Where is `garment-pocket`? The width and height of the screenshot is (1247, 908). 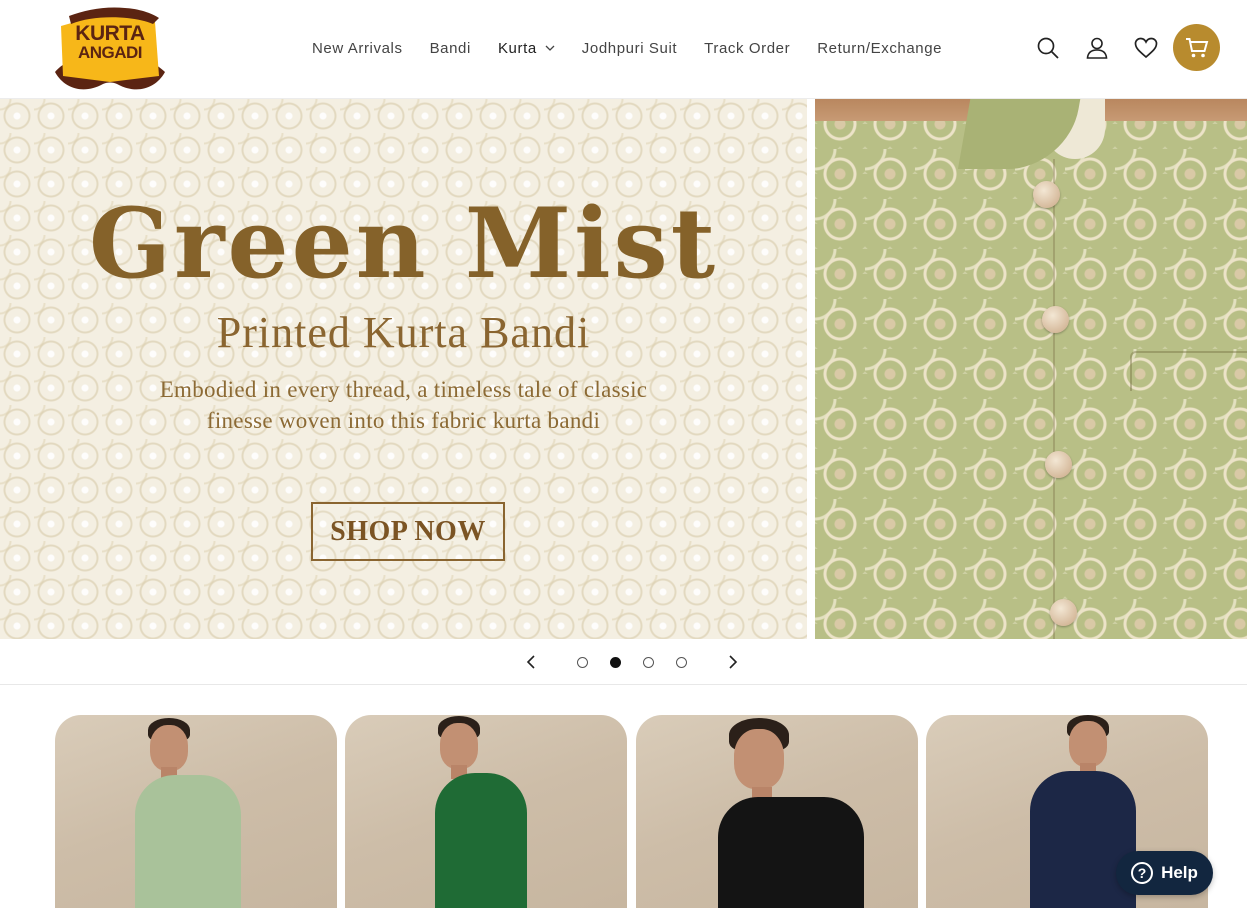 garment-pocket is located at coordinates (1188, 371).